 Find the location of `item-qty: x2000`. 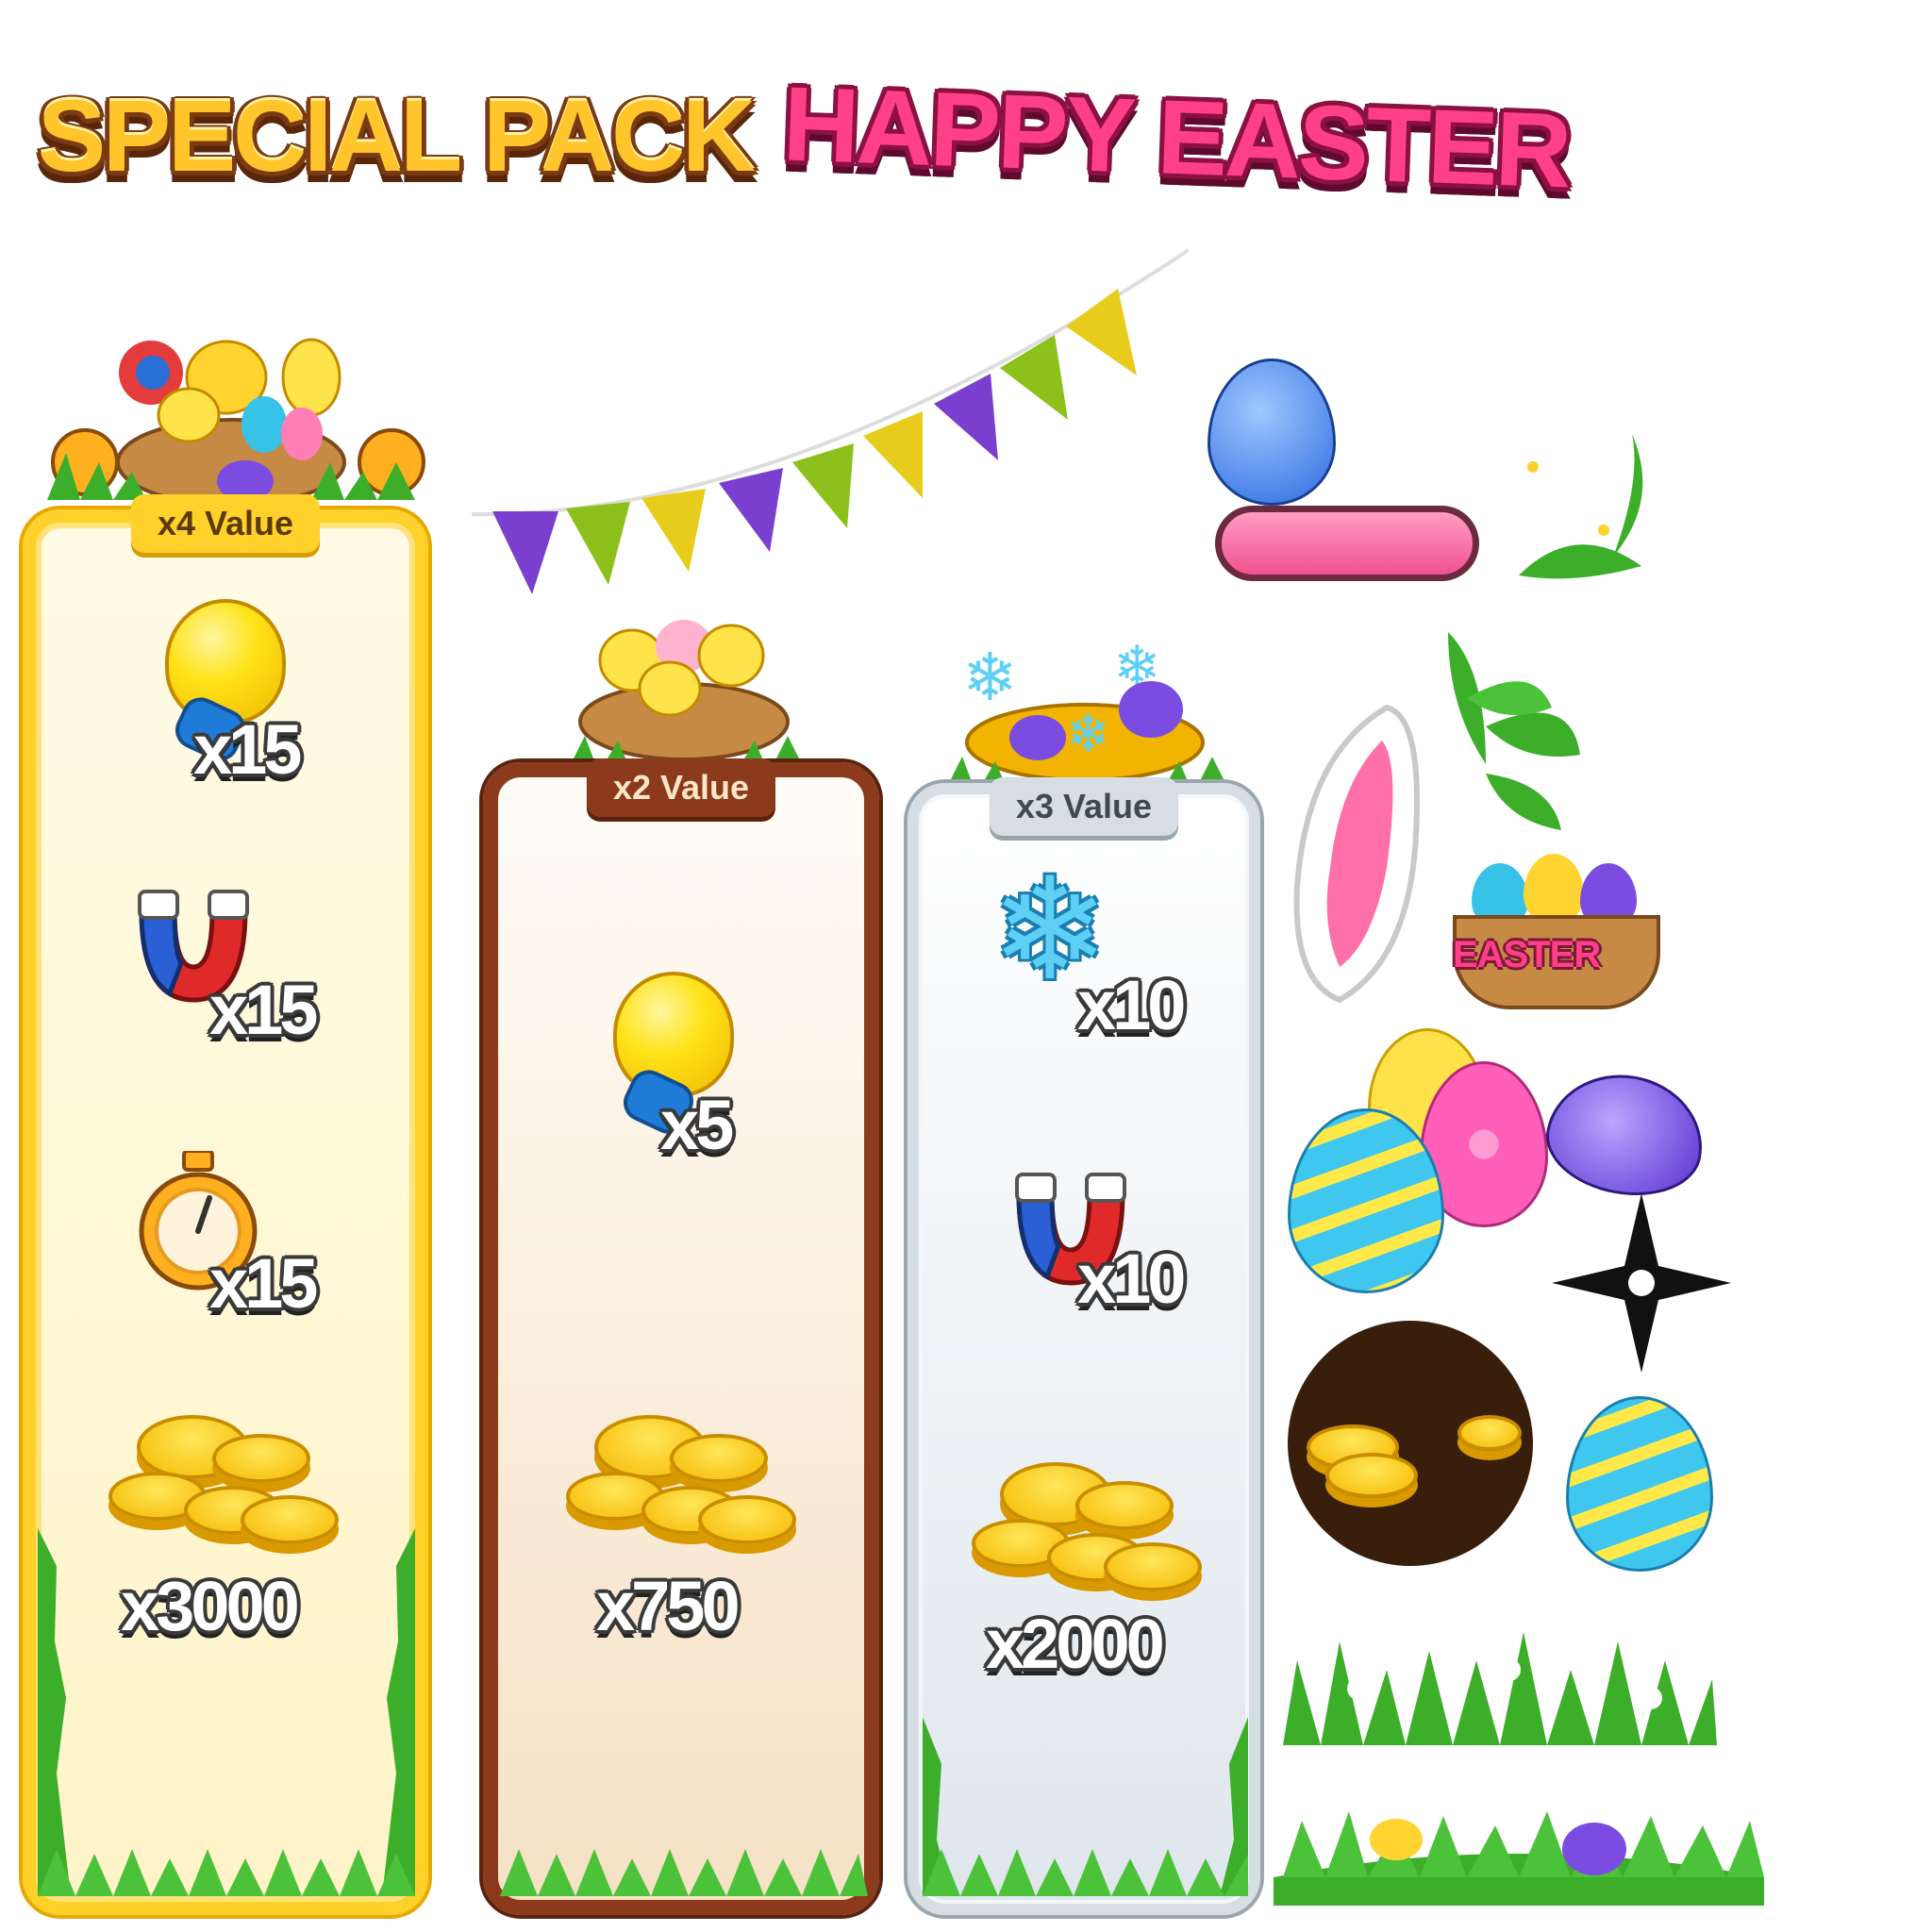

item-qty: x2000 is located at coordinates (1076, 1644).